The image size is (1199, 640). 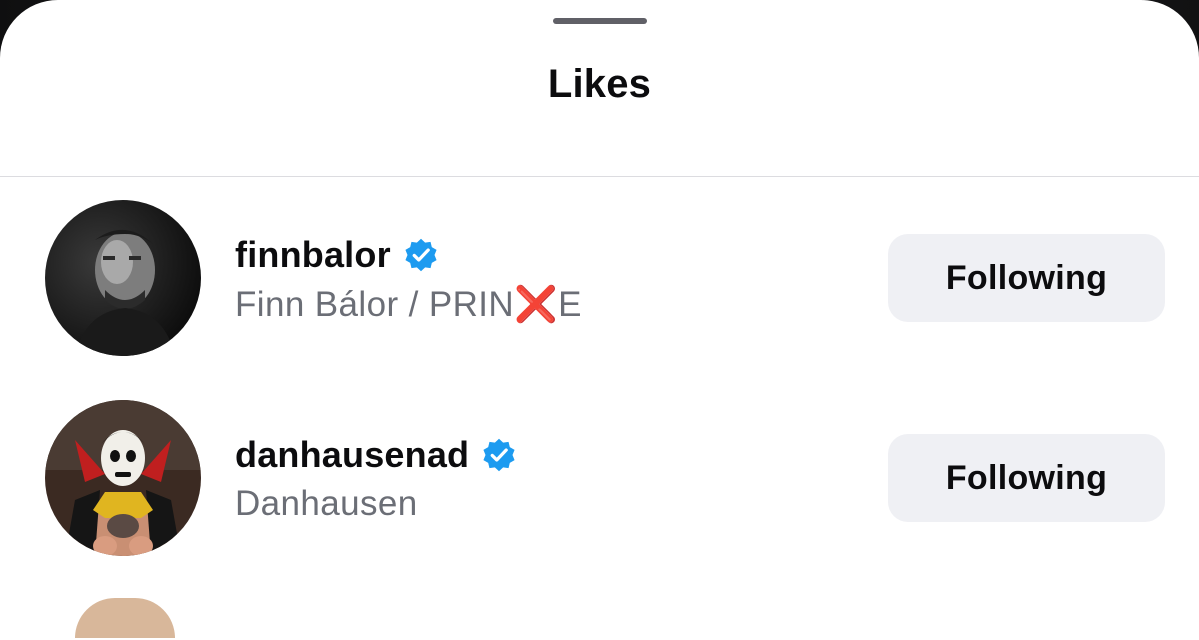 I want to click on sheet-grabber-handle, so click(x=600, y=21).